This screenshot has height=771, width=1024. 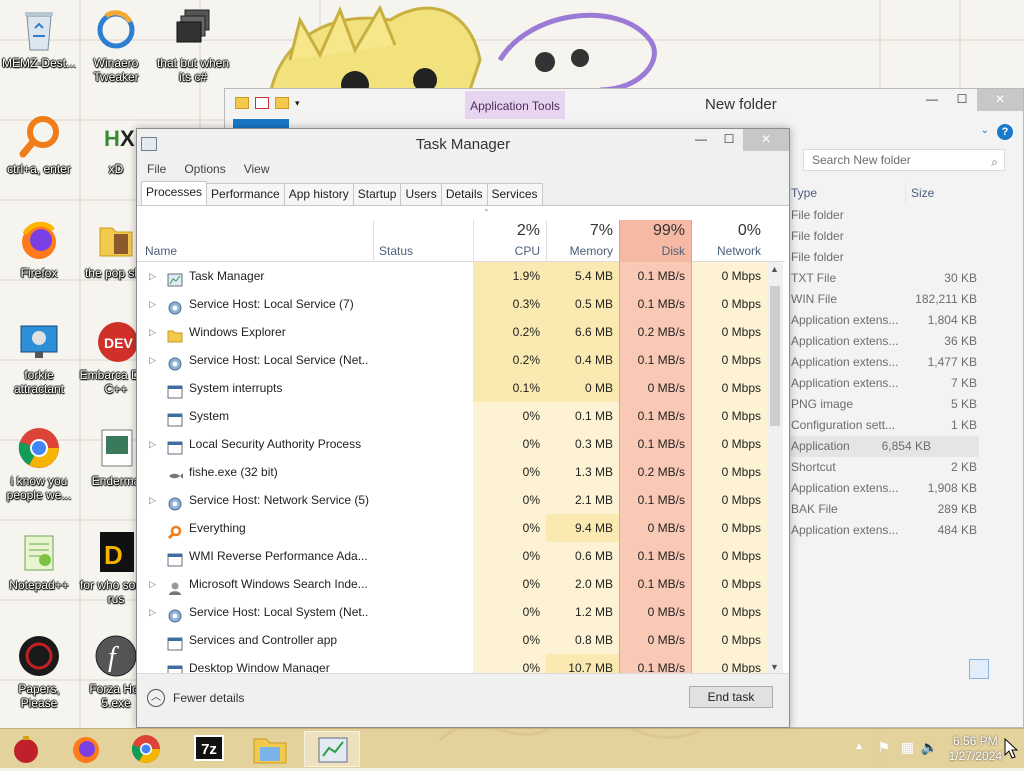 What do you see at coordinates (86, 749) in the screenshot?
I see `taskbar-firefox` at bounding box center [86, 749].